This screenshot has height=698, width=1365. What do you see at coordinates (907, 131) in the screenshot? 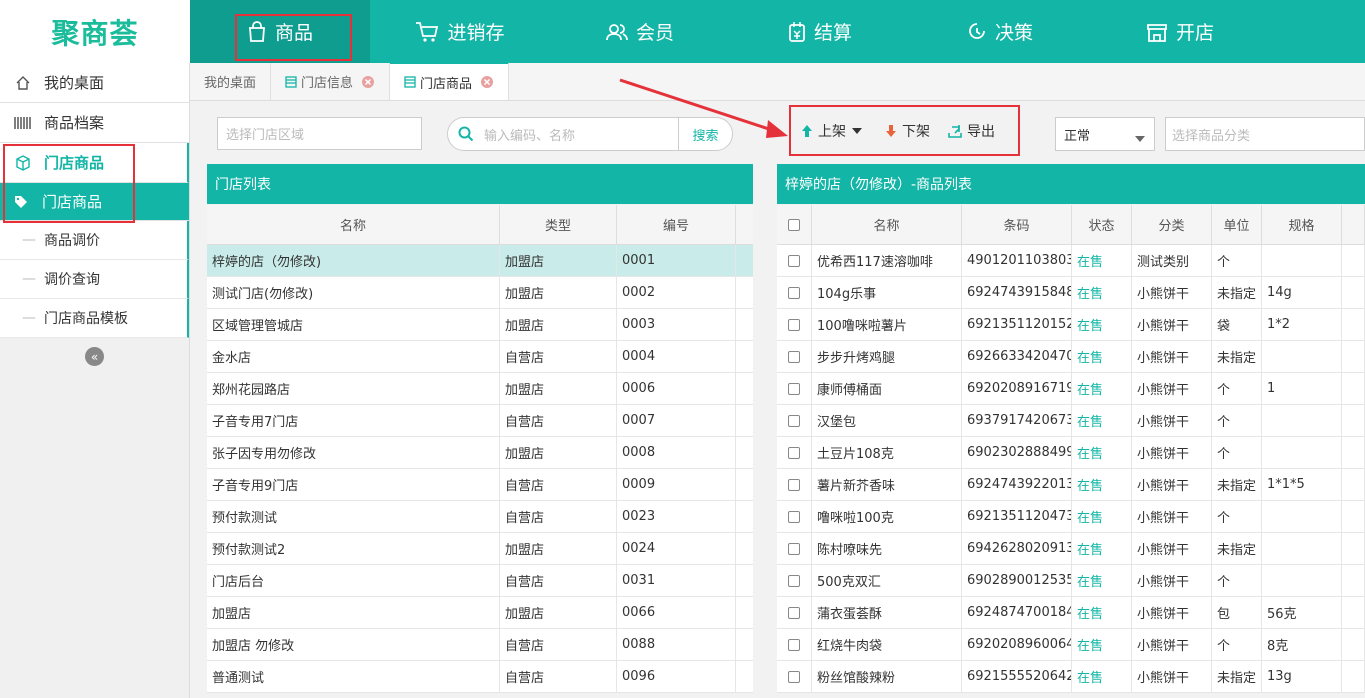
I see `shelve-down-button: 下架` at bounding box center [907, 131].